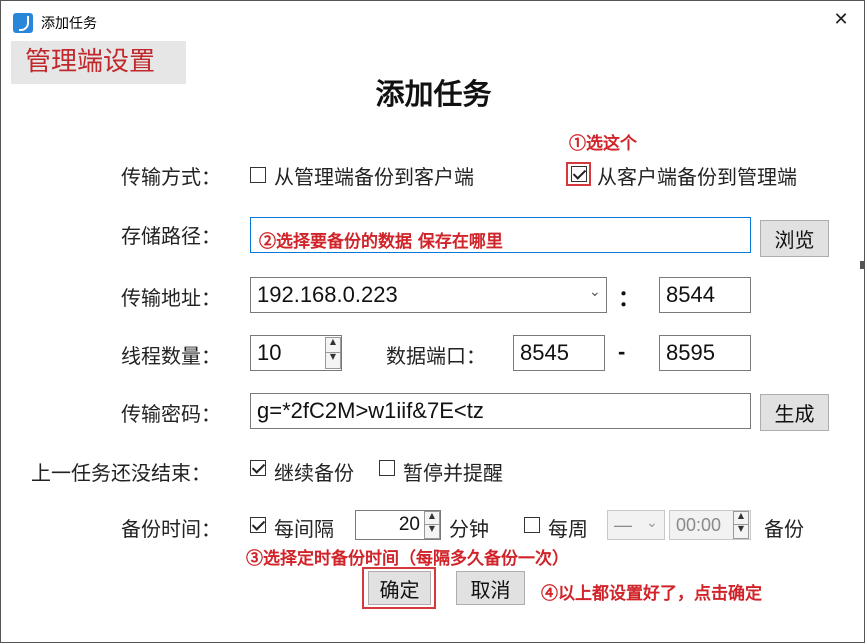 The image size is (865, 643). I want to click on ip-address-value: 192.168.0.223, so click(327, 294).